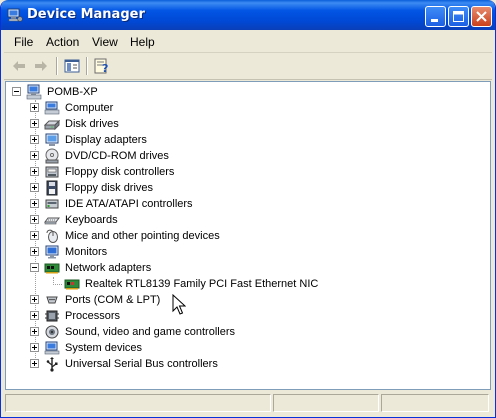 Image resolution: width=496 pixels, height=418 pixels. Describe the element at coordinates (91, 220) in the screenshot. I see `tree-item-label: Keyboards` at that location.